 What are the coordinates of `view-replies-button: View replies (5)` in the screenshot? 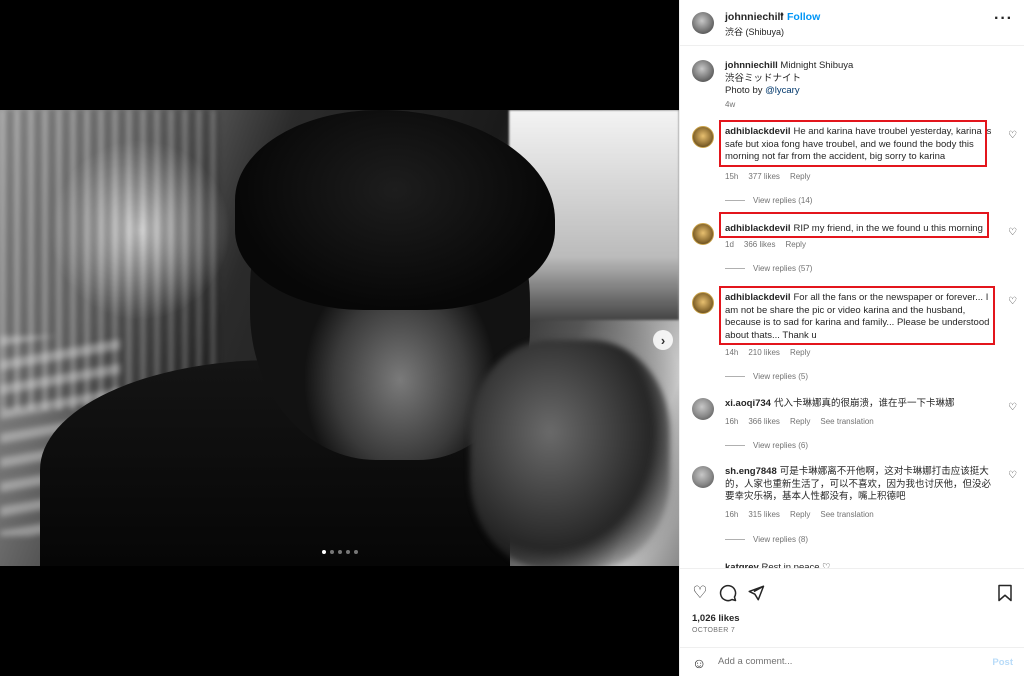 It's located at (766, 376).